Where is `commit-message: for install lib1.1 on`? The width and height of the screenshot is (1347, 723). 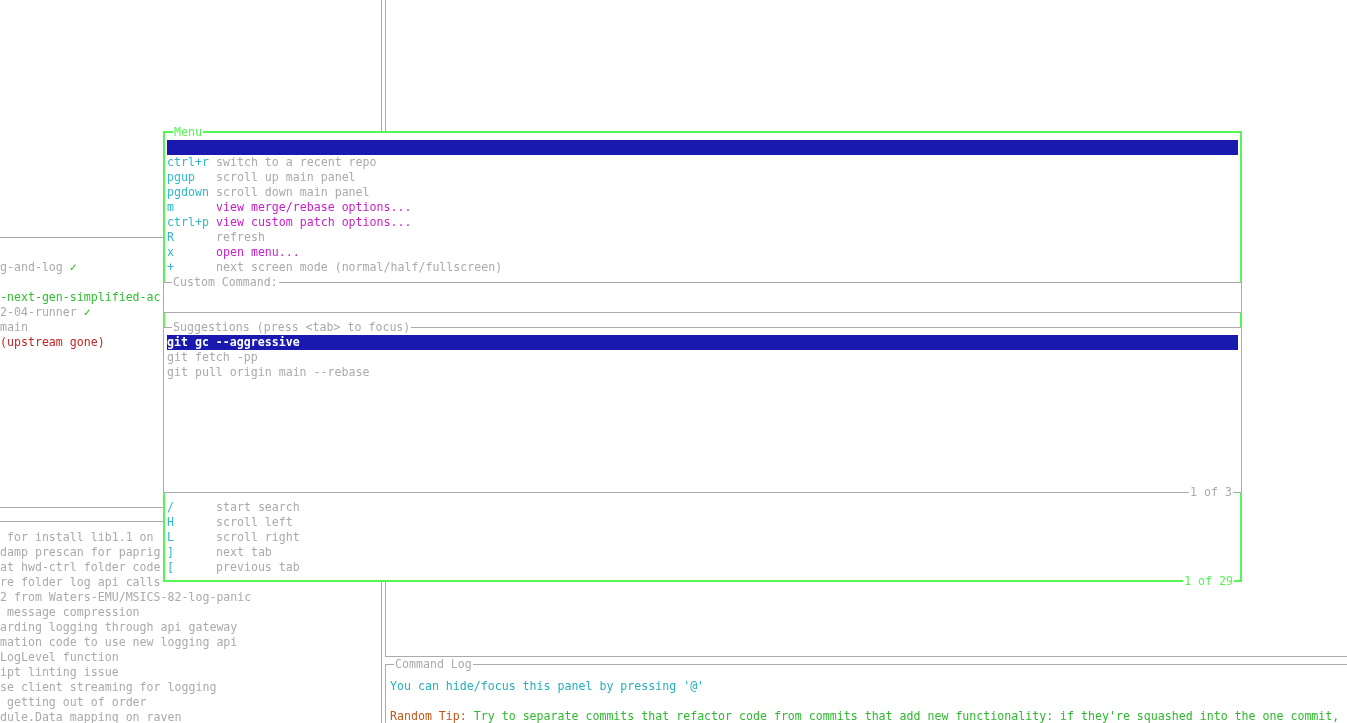
commit-message: for install lib1.1 on is located at coordinates (77, 537).